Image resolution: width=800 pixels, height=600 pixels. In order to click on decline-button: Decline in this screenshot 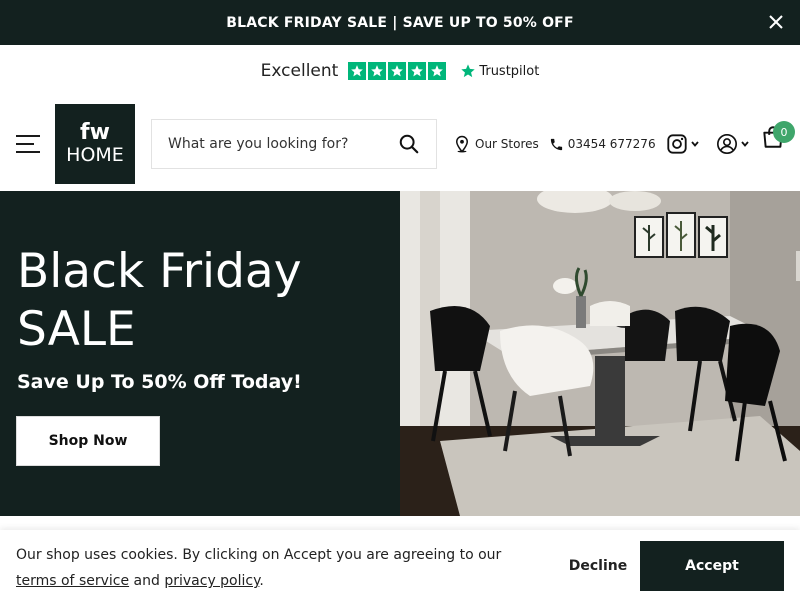, I will do `click(598, 566)`.